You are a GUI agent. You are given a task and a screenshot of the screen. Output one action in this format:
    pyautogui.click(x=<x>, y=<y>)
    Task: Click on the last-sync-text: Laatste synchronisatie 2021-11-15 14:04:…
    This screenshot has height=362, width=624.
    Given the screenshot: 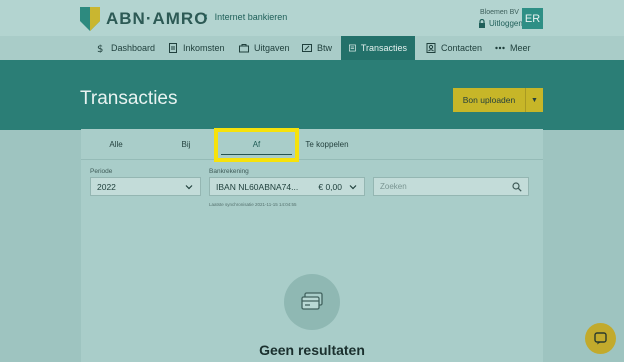 What is the action you would take?
    pyautogui.click(x=253, y=204)
    